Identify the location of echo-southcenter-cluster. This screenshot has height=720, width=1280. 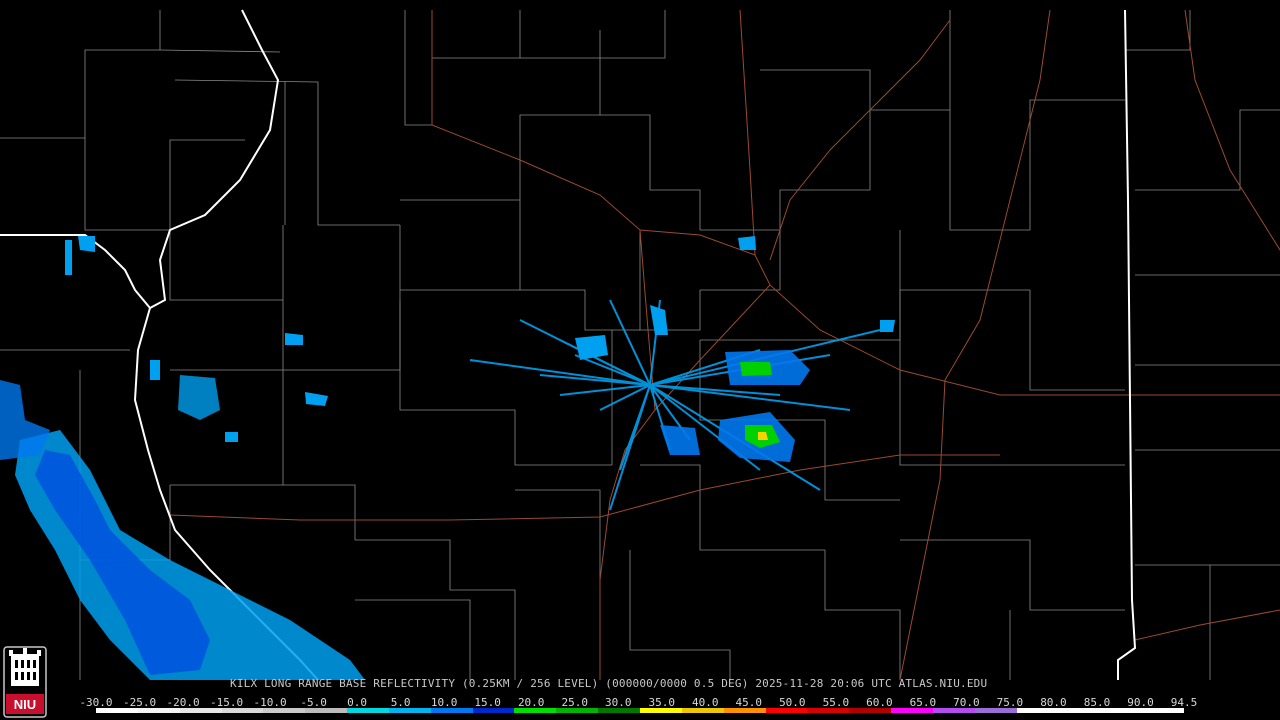
(680, 440).